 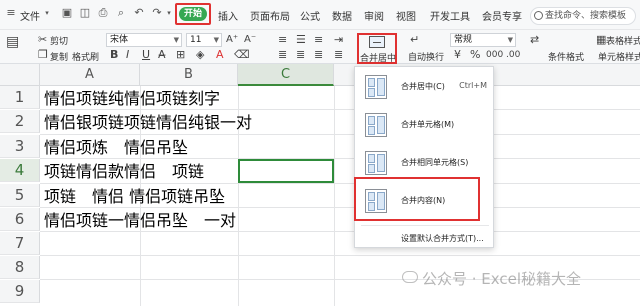 I want to click on search-icon, so click(x=538, y=15).